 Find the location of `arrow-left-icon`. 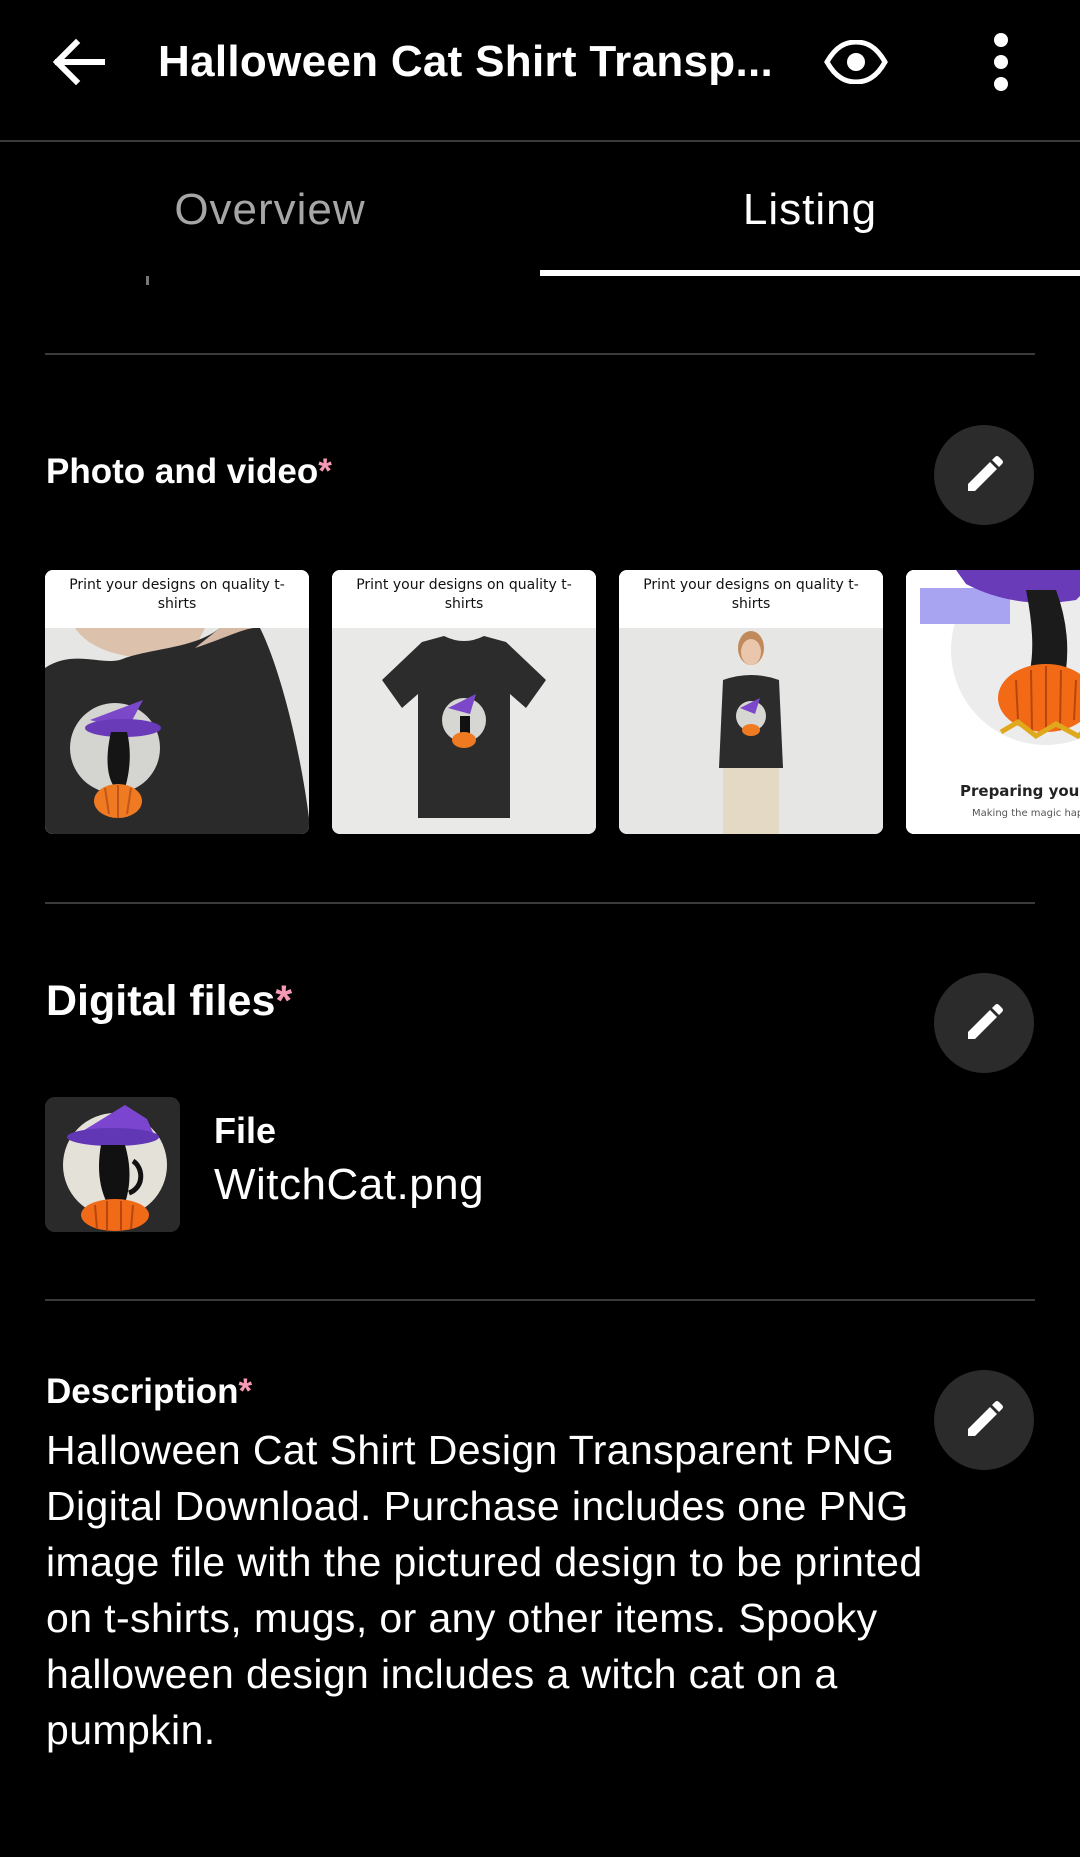

arrow-left-icon is located at coordinates (78, 62).